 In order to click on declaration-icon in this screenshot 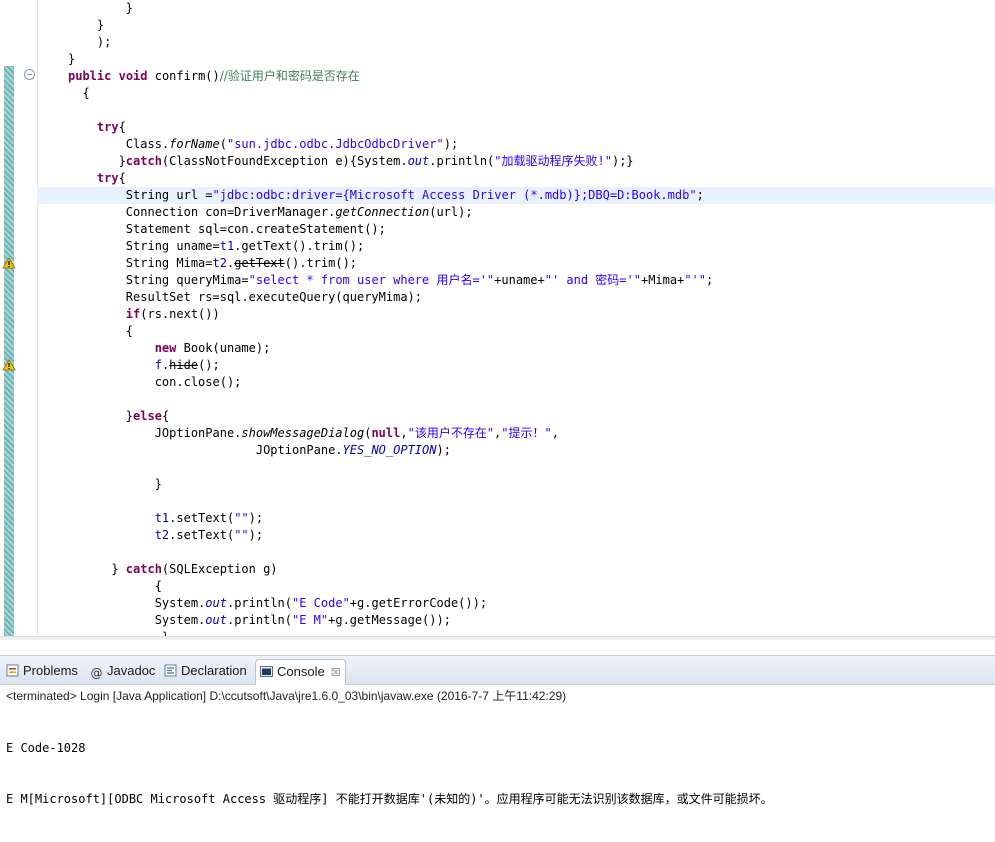, I will do `click(170, 670)`.